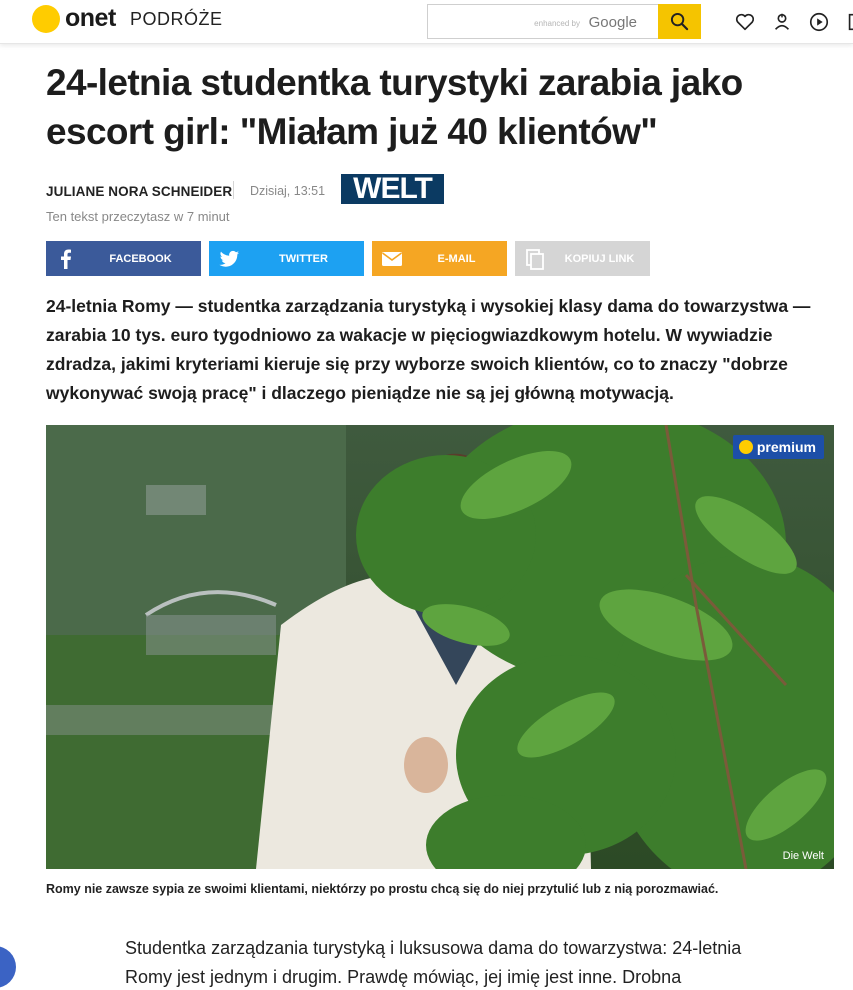  What do you see at coordinates (46, 19) in the screenshot?
I see `onet-logo-dot` at bounding box center [46, 19].